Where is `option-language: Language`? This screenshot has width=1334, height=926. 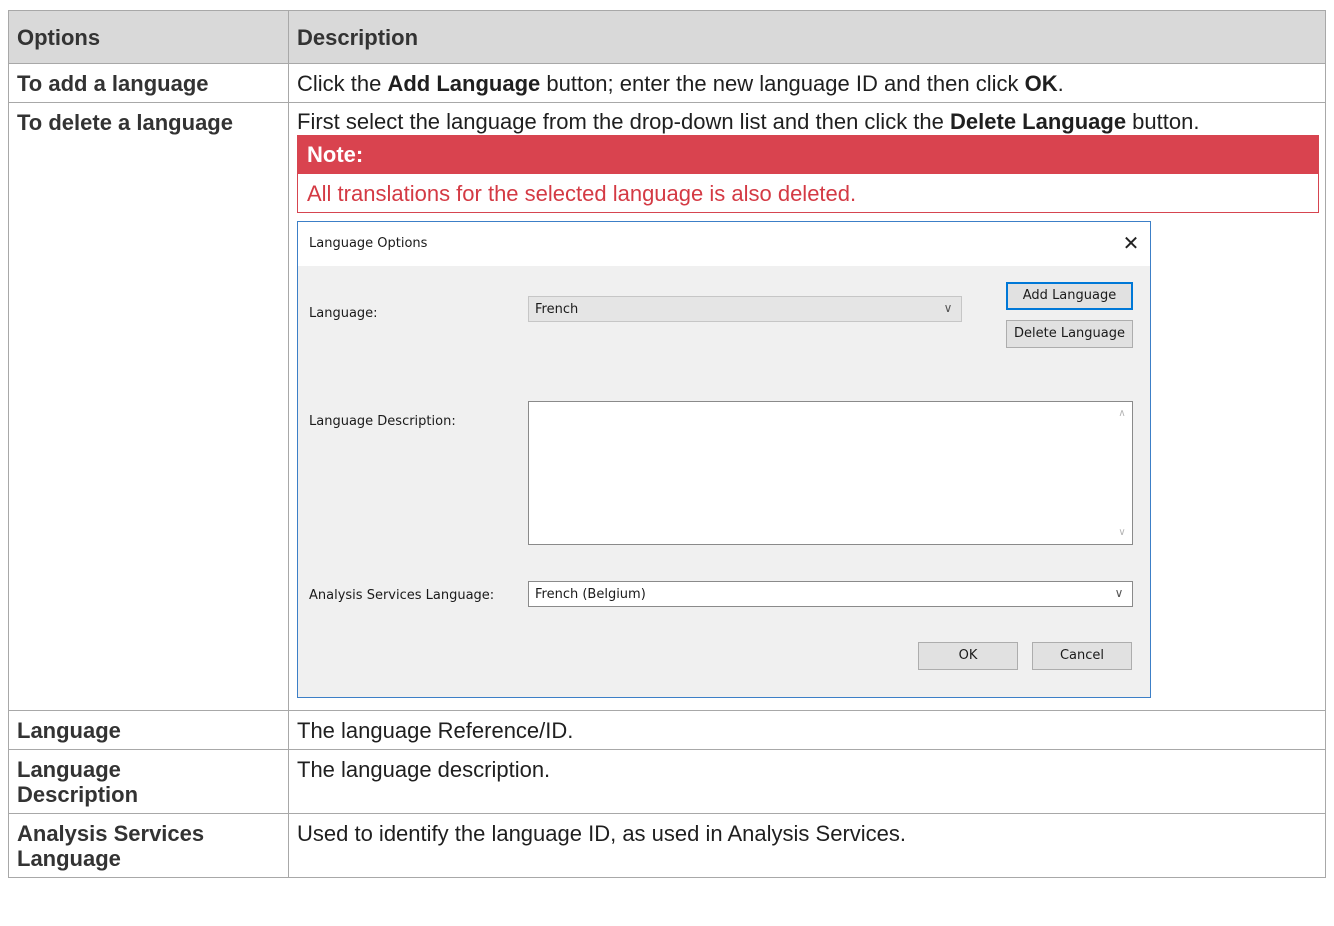
option-language: Language is located at coordinates (148, 730).